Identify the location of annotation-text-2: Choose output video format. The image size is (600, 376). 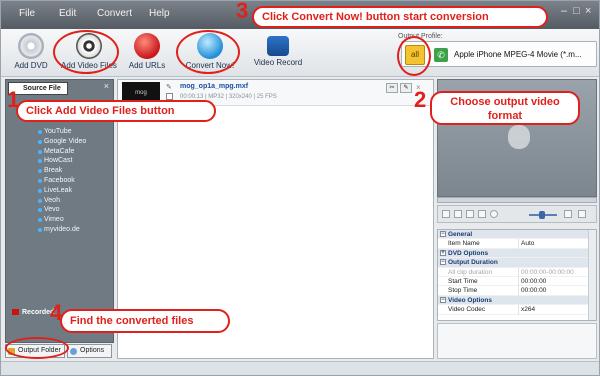
(505, 109).